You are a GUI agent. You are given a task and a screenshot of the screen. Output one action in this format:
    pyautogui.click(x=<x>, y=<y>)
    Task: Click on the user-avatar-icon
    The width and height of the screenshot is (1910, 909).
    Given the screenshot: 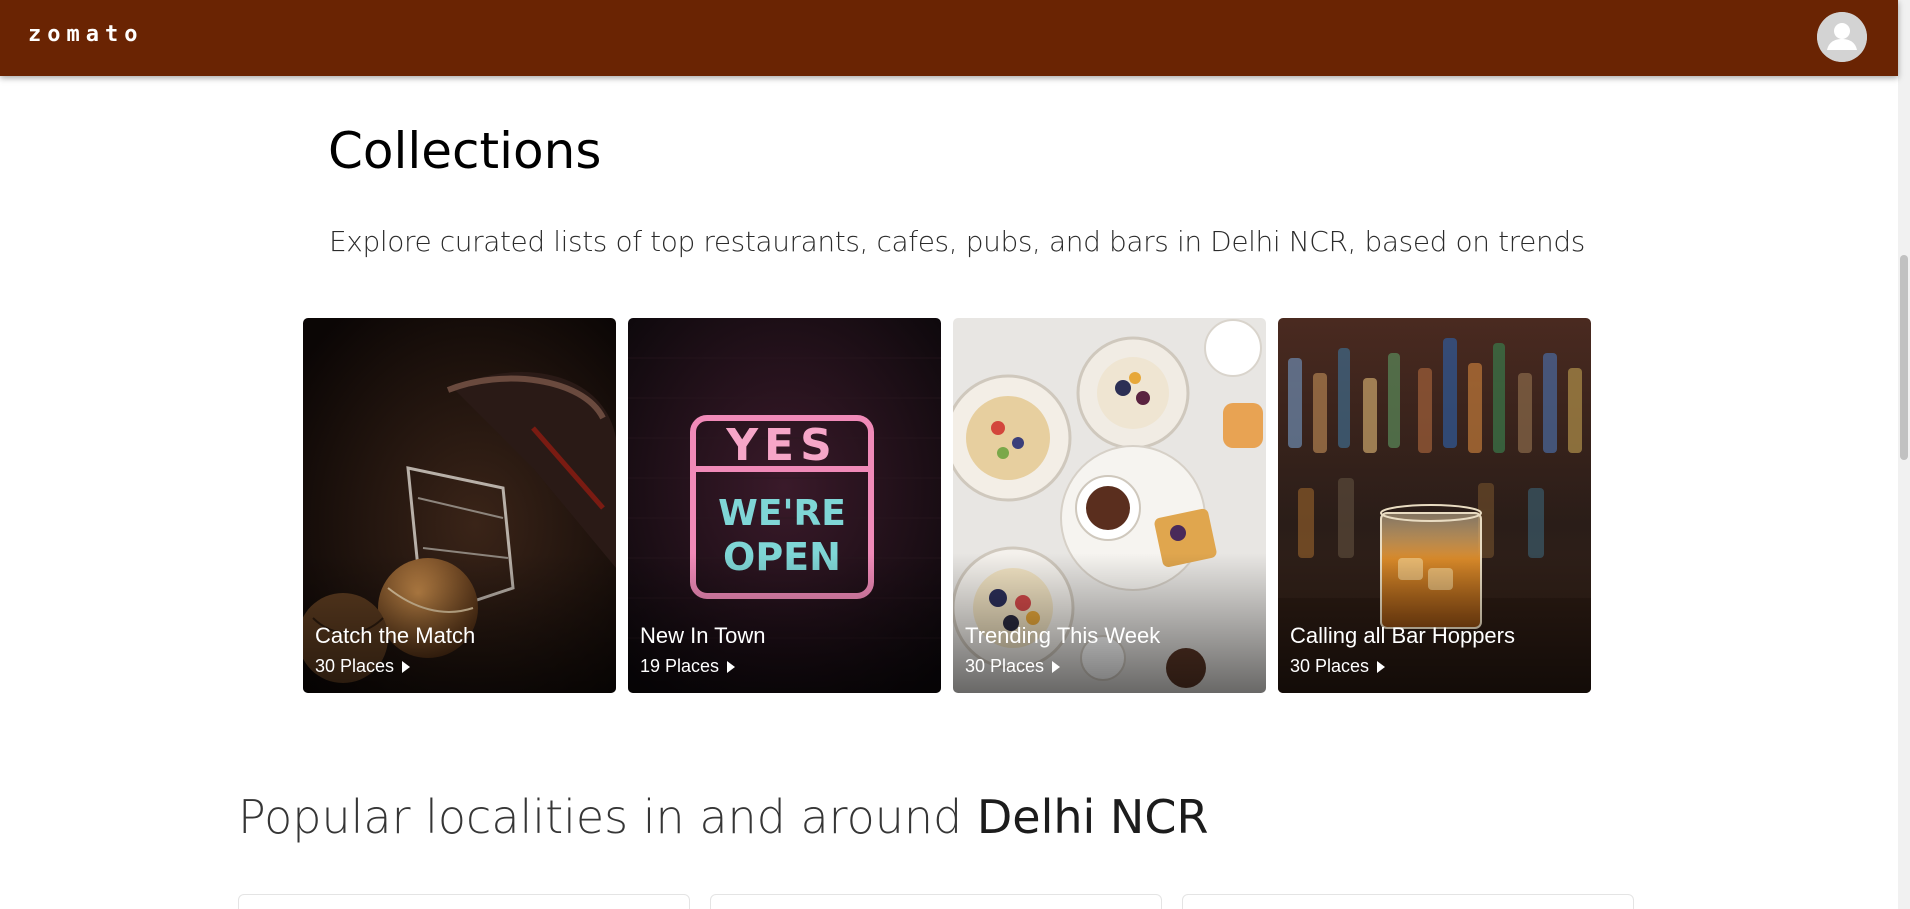 What is the action you would take?
    pyautogui.click(x=1842, y=37)
    